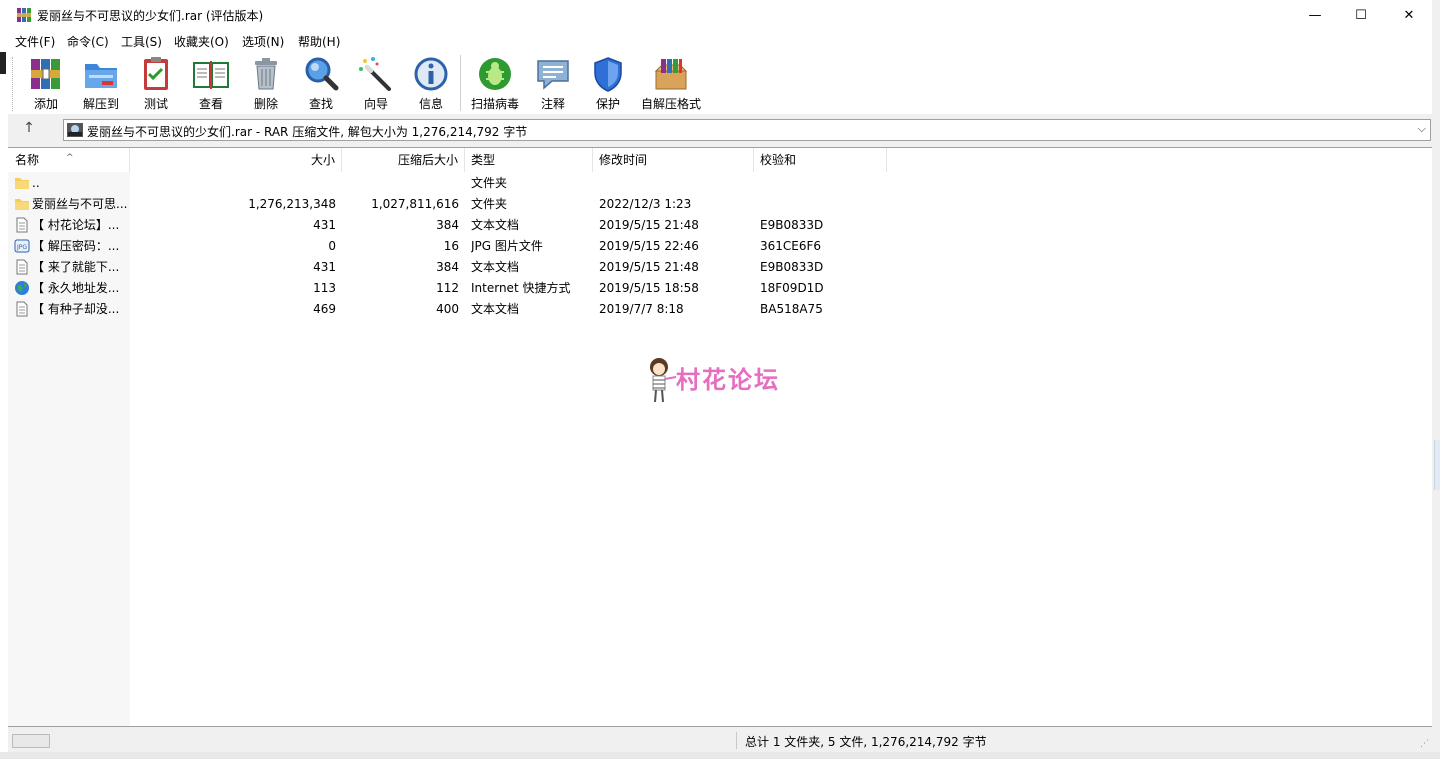 The width and height of the screenshot is (1440, 759). I want to click on watermark-text: 村花论坛, so click(728, 380).